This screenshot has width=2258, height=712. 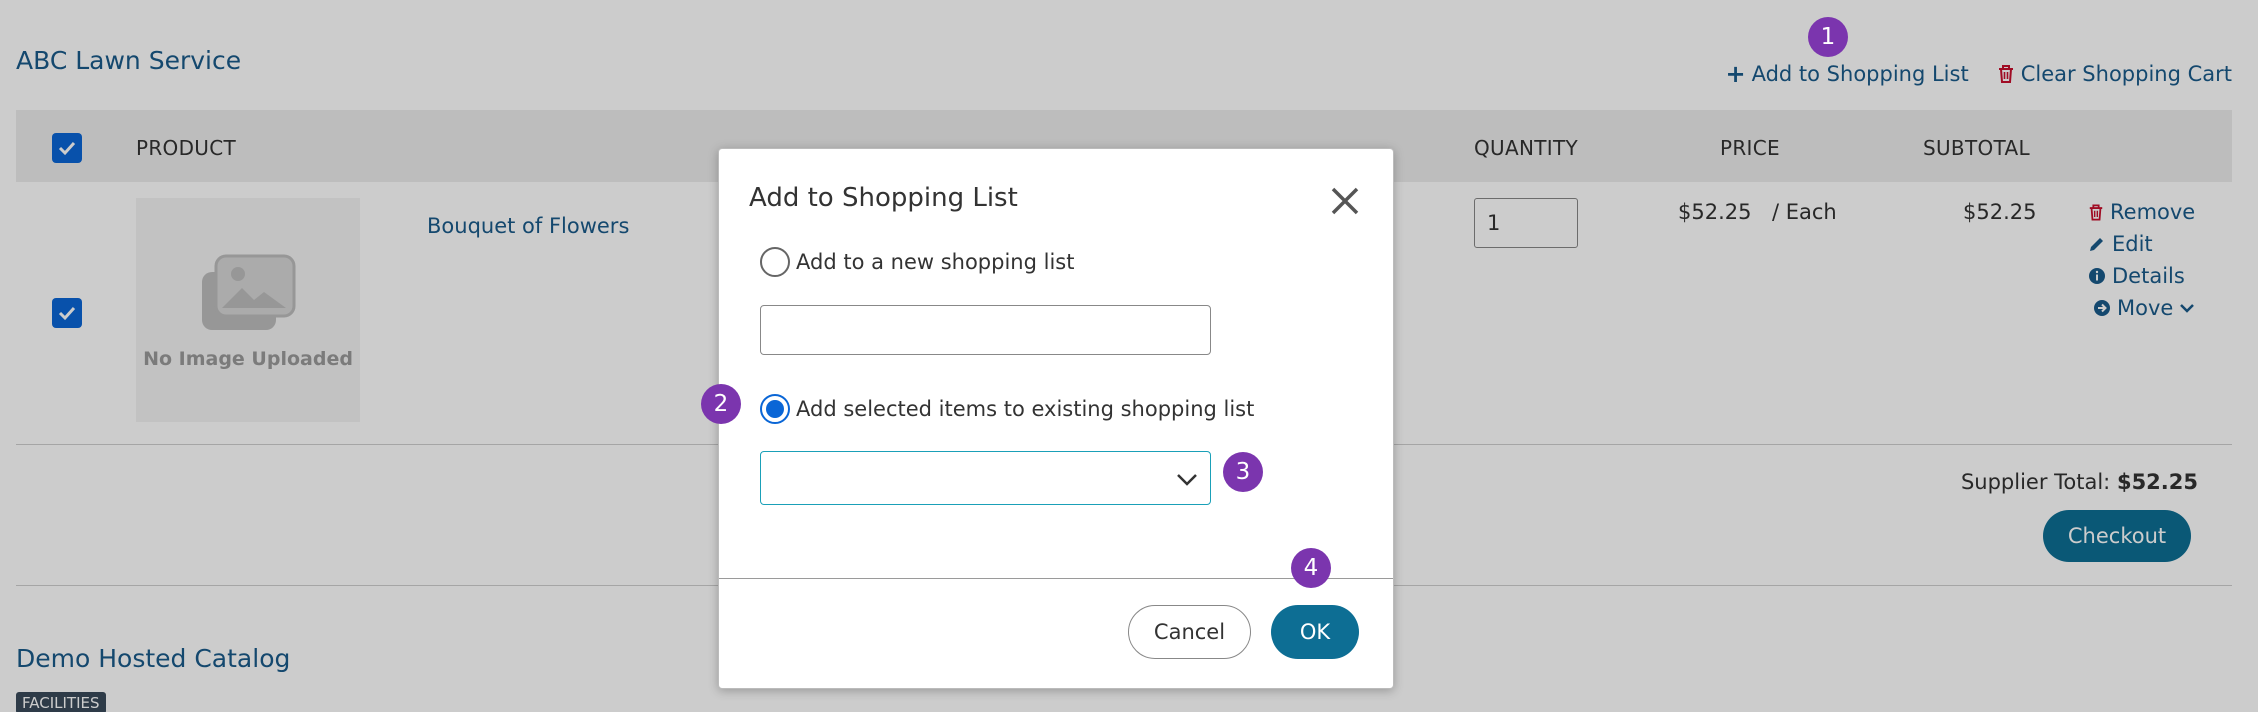 I want to click on step-badge-2: 2, so click(x=721, y=404).